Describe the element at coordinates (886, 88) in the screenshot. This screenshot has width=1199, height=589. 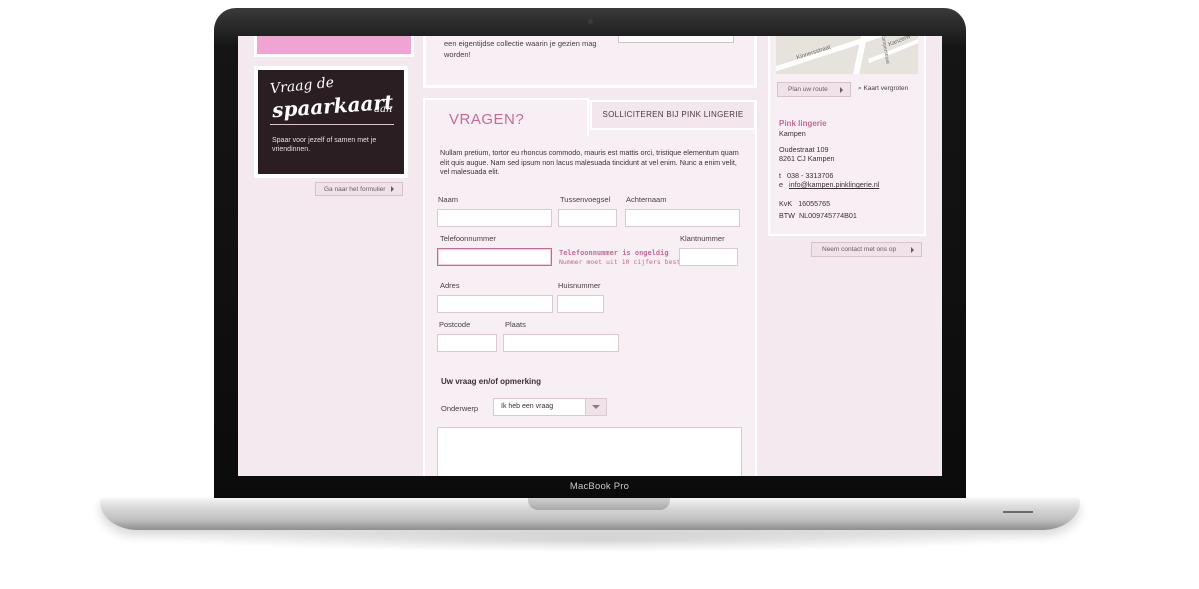
I see `zoom-map-label: Kaart vergroten` at that location.